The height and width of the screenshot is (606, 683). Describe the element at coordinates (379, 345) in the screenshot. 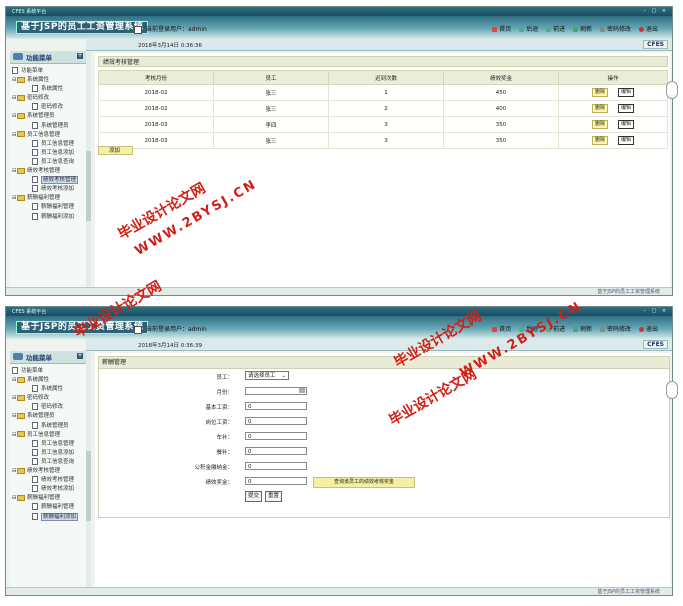

I see `date-bar: 2018年3月14日 0:36:39 CFES` at that location.